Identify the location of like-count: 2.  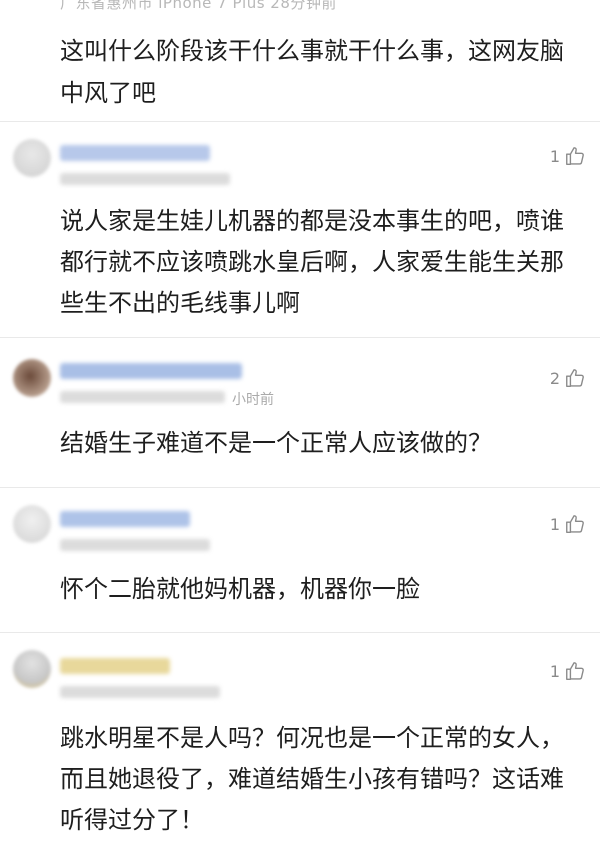
(554, 378).